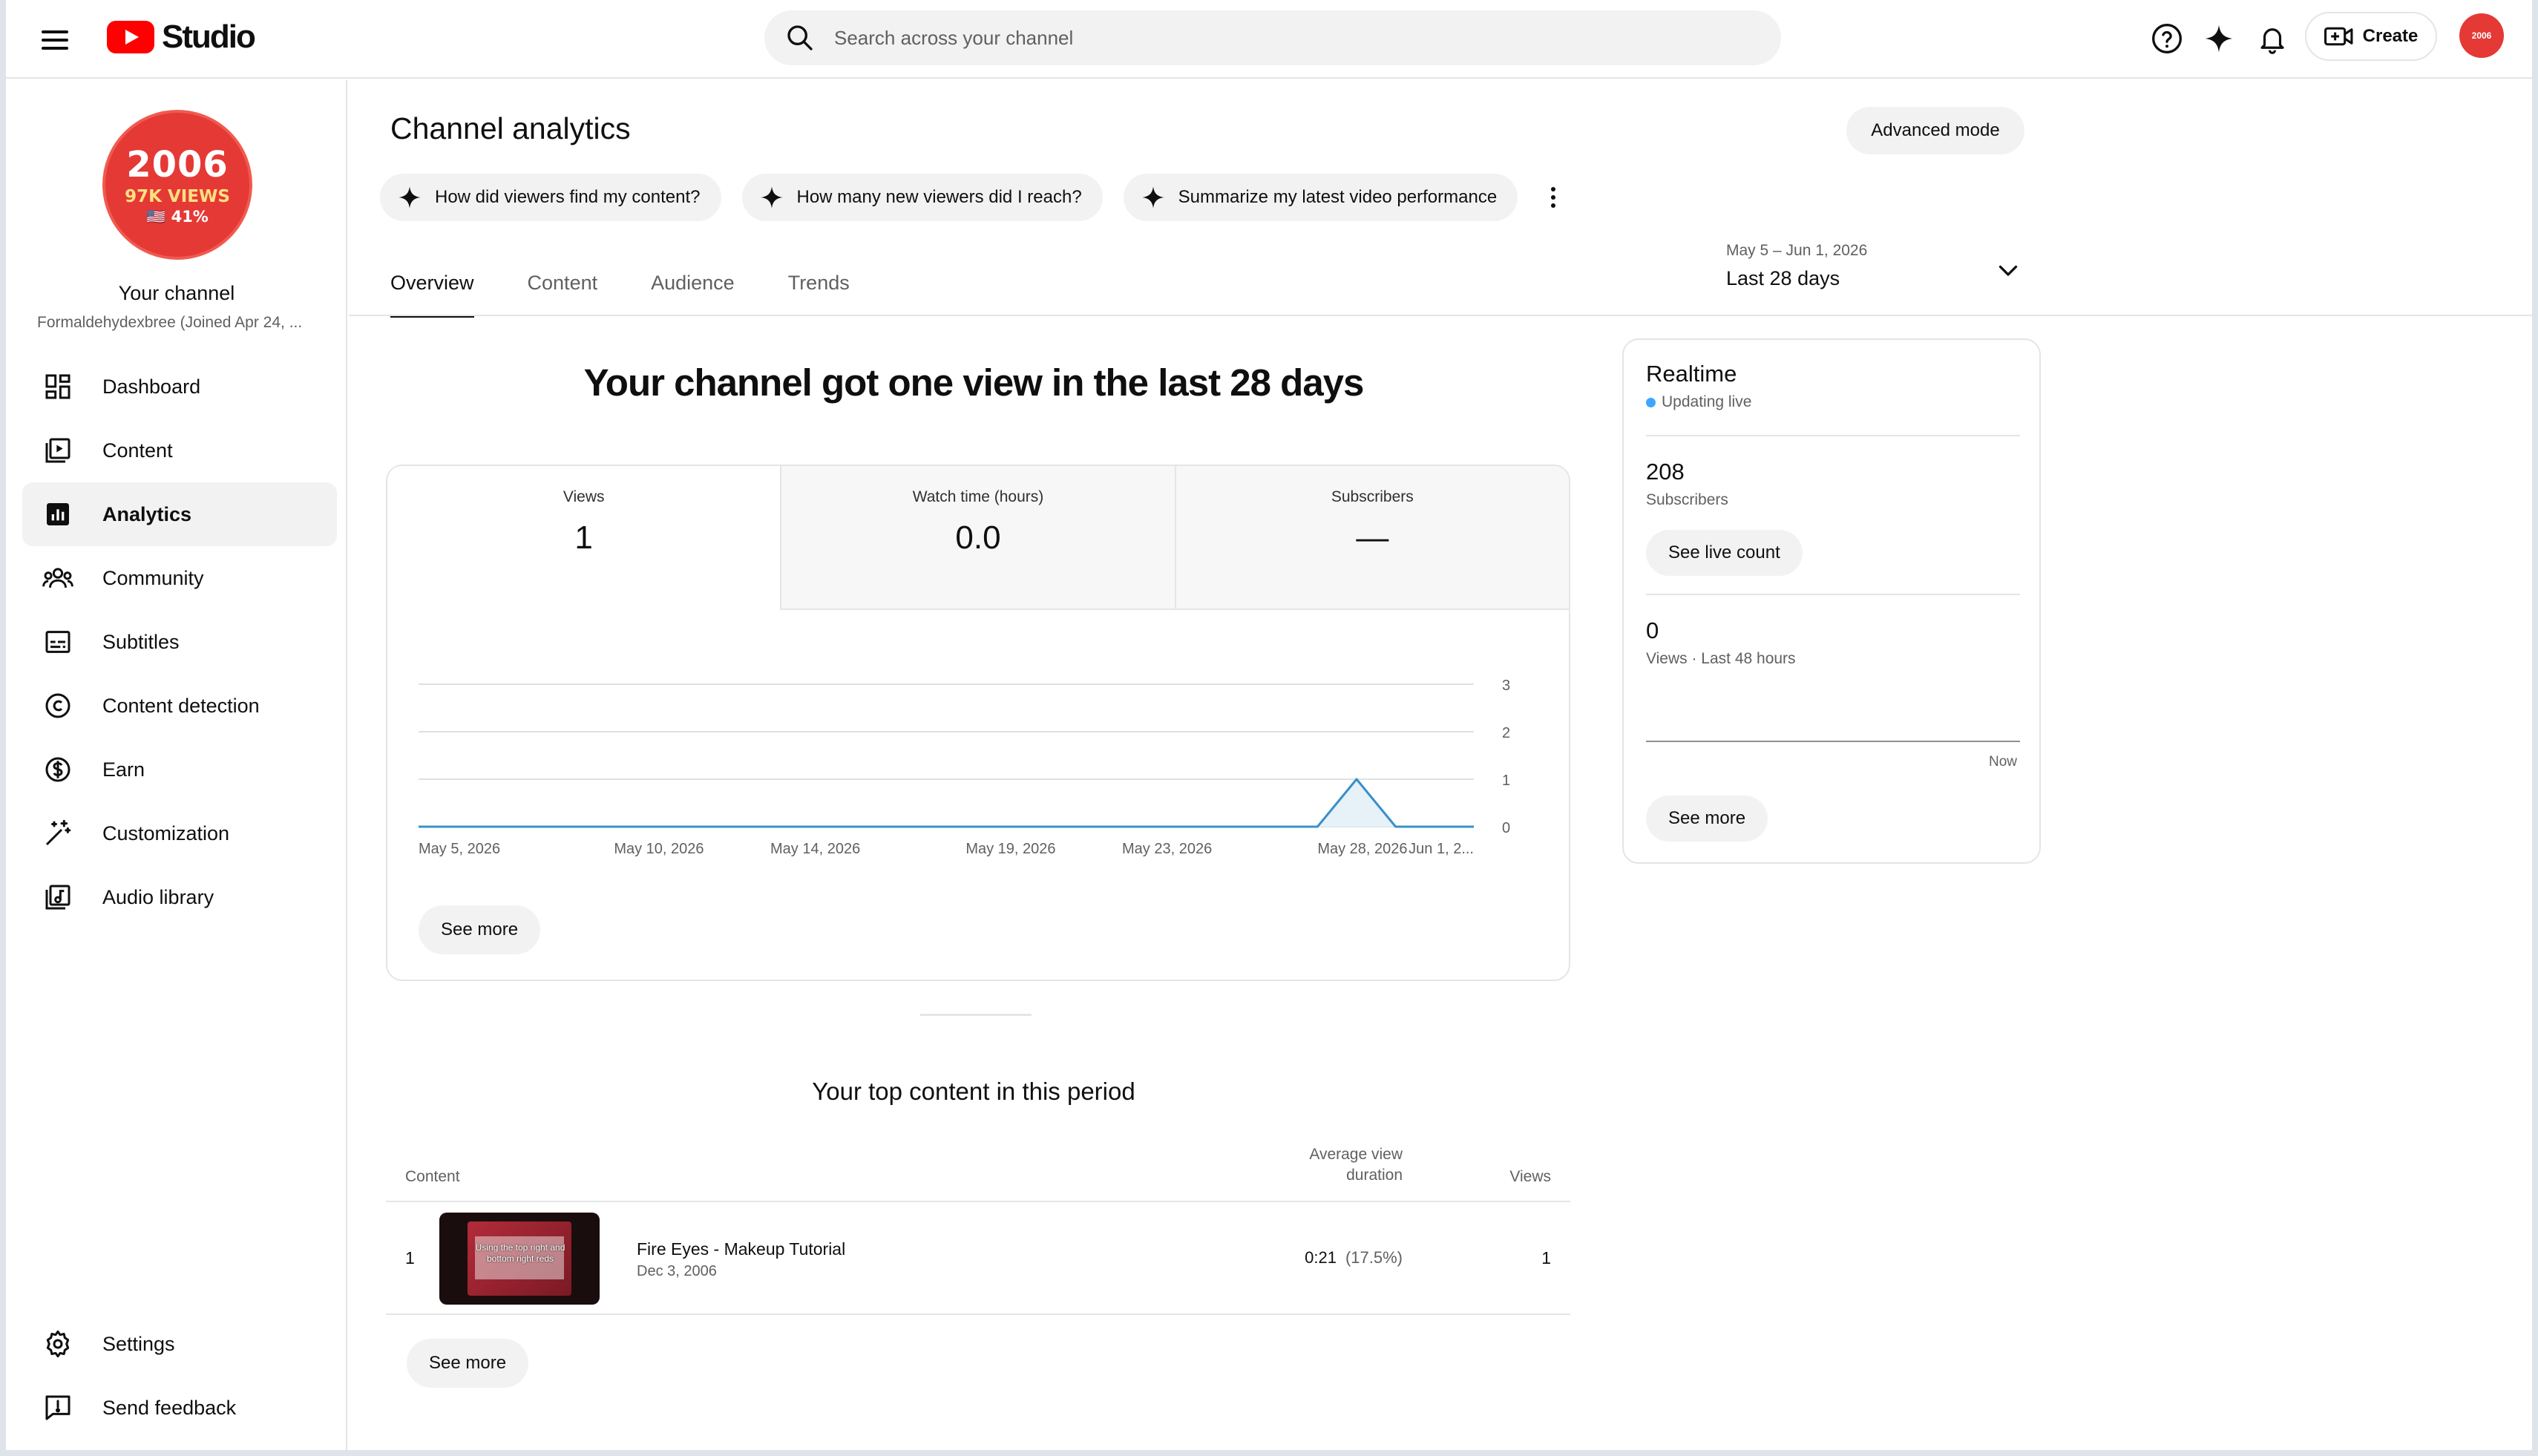 Image resolution: width=2538 pixels, height=1456 pixels. I want to click on sidebar-item-settings: Settings, so click(179, 1344).